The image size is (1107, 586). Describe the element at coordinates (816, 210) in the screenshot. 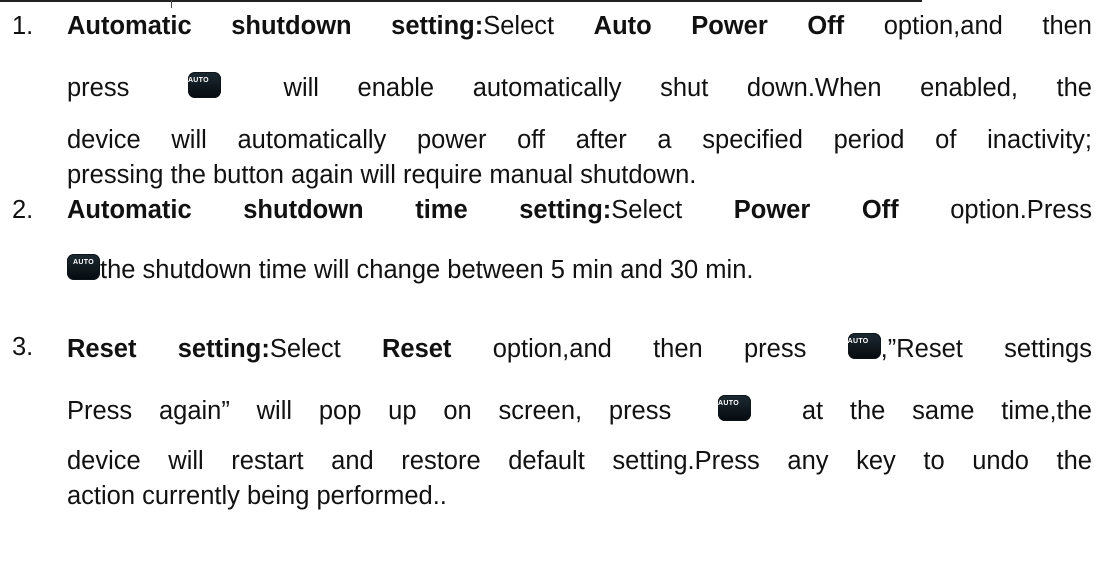

I see `option-name: Power Off` at that location.